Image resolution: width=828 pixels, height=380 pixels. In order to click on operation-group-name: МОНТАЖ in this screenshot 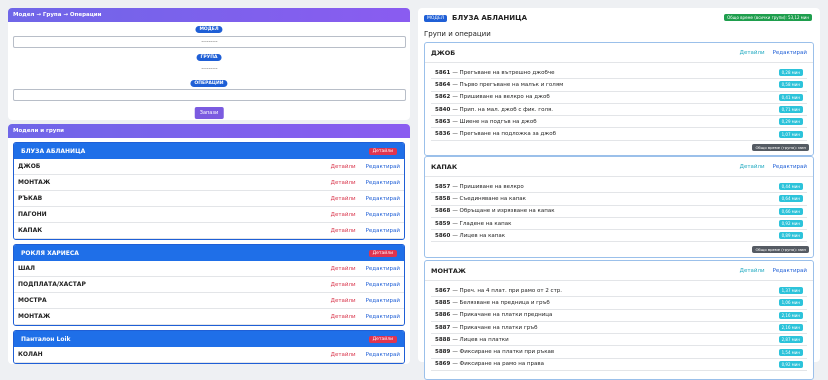, I will do `click(448, 270)`.